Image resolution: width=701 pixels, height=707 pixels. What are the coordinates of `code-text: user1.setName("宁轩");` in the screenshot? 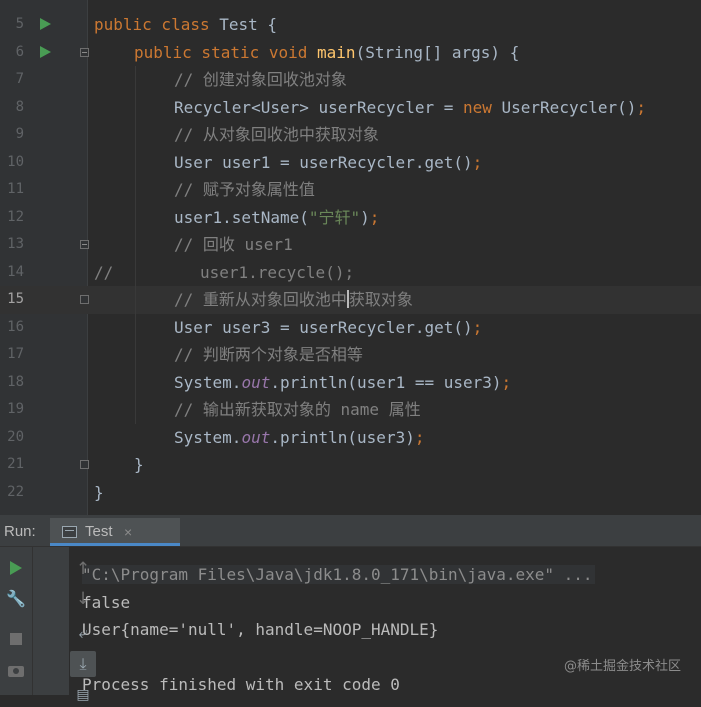 It's located at (276, 218).